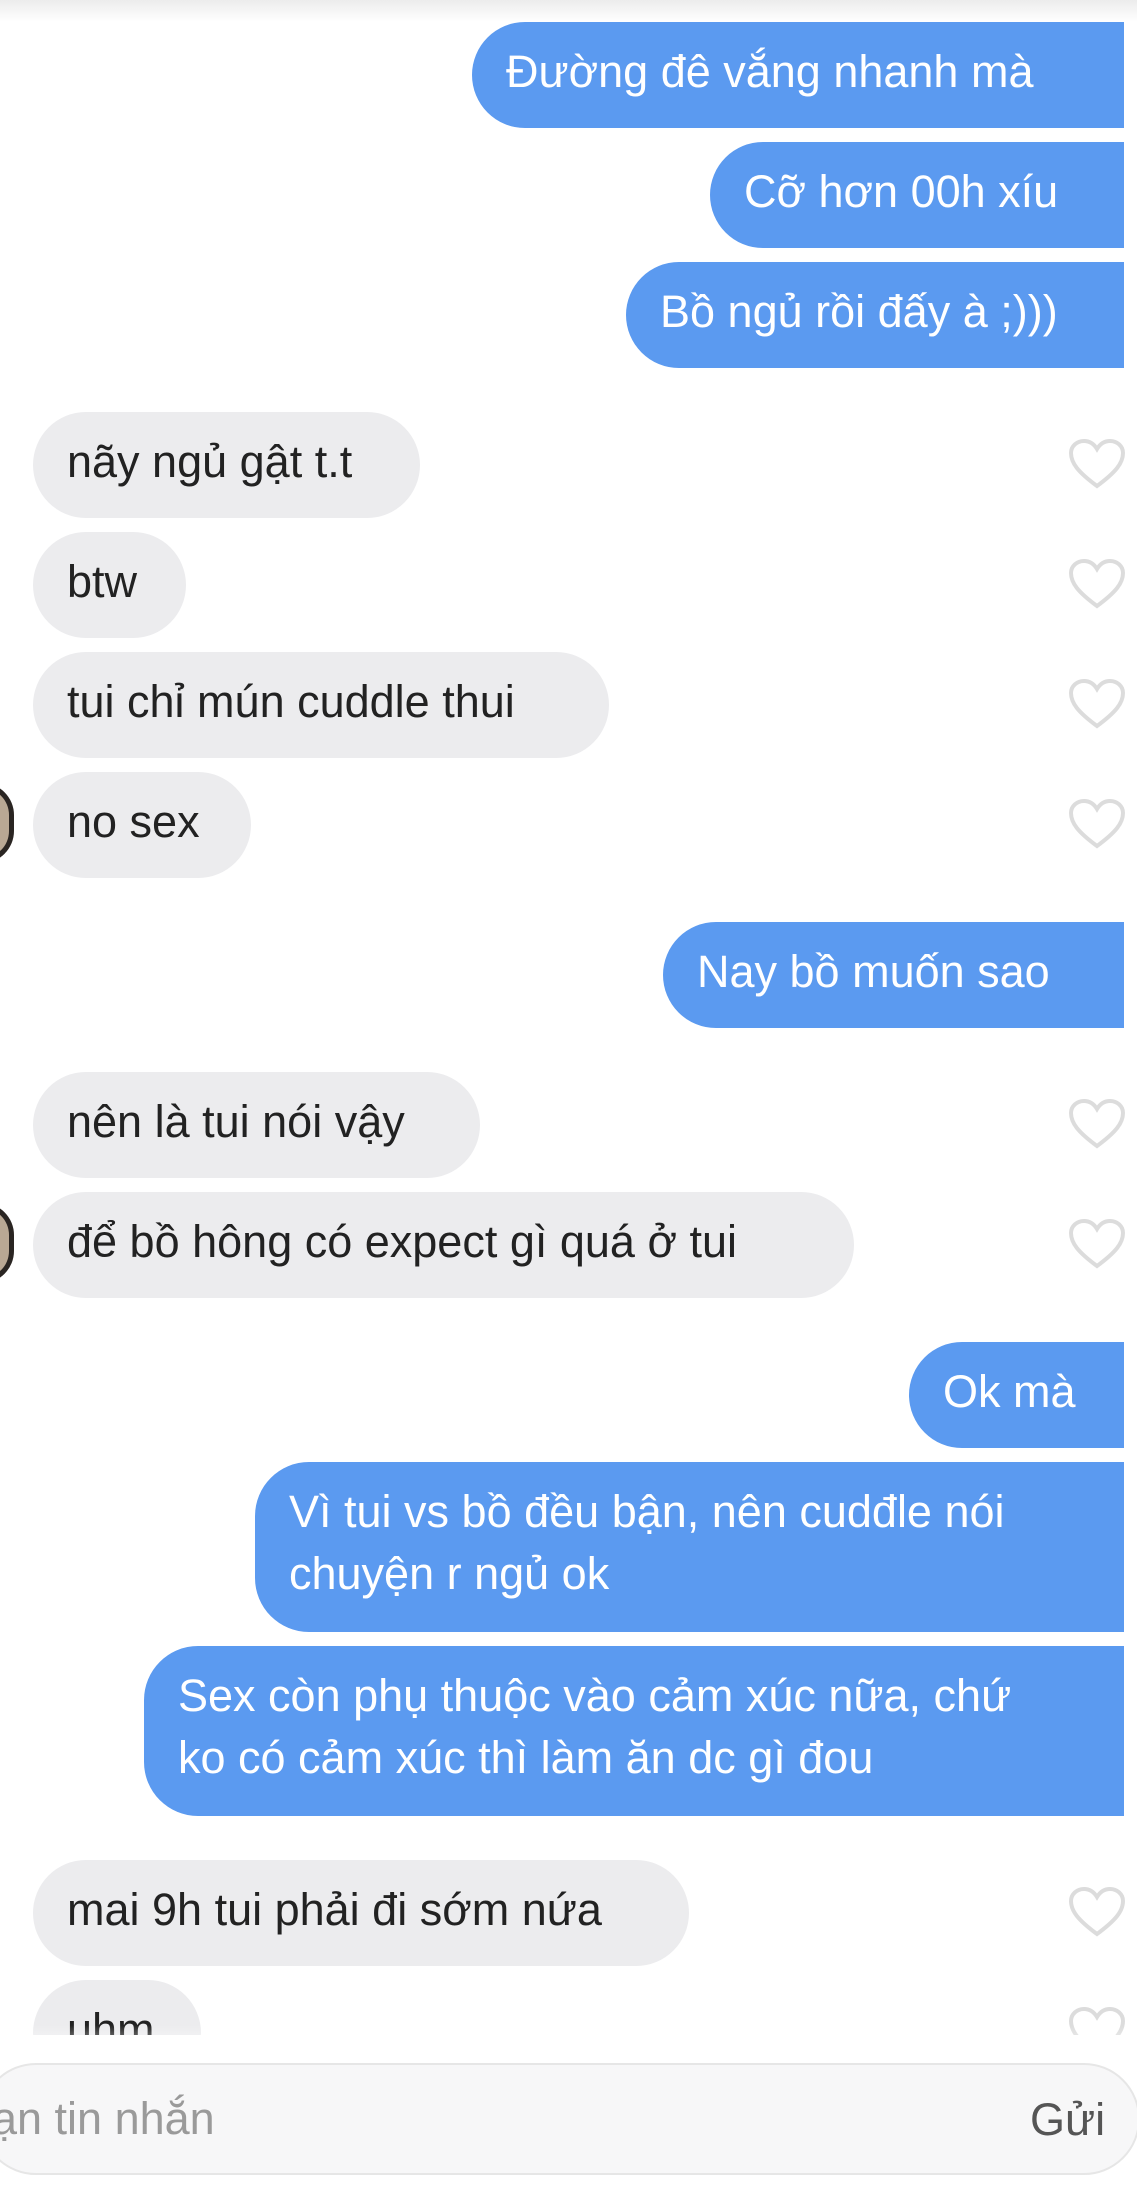 This screenshot has width=1137, height=2203. I want to click on message-received: nên là tui nói vậy, so click(256, 1125).